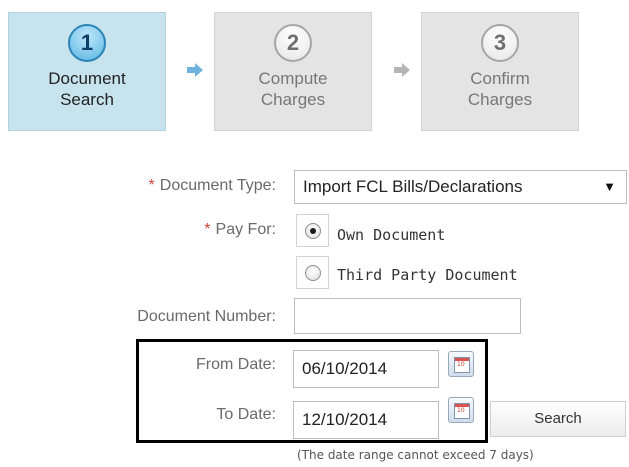 Image resolution: width=629 pixels, height=467 pixels. I want to click on document-type-value: Import FCL Bills/Declarations, so click(413, 186).